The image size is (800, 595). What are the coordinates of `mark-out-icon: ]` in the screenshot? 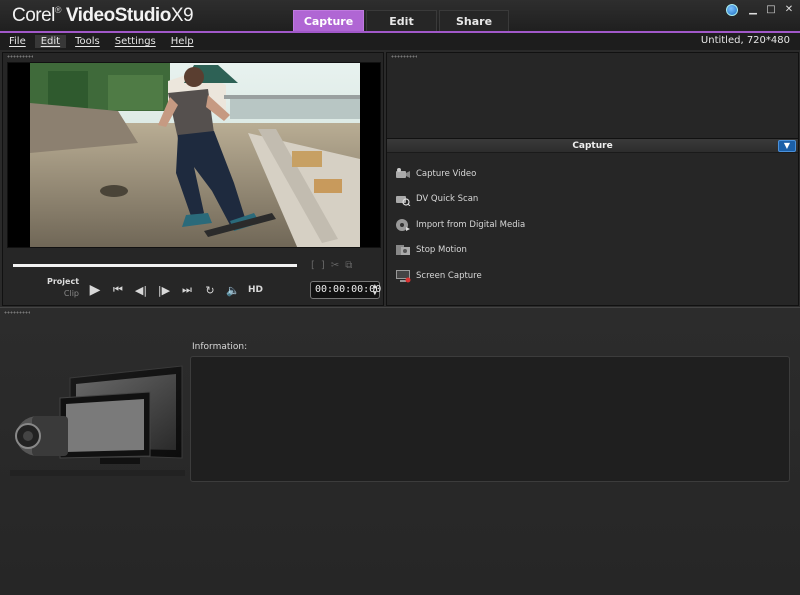 It's located at (326, 265).